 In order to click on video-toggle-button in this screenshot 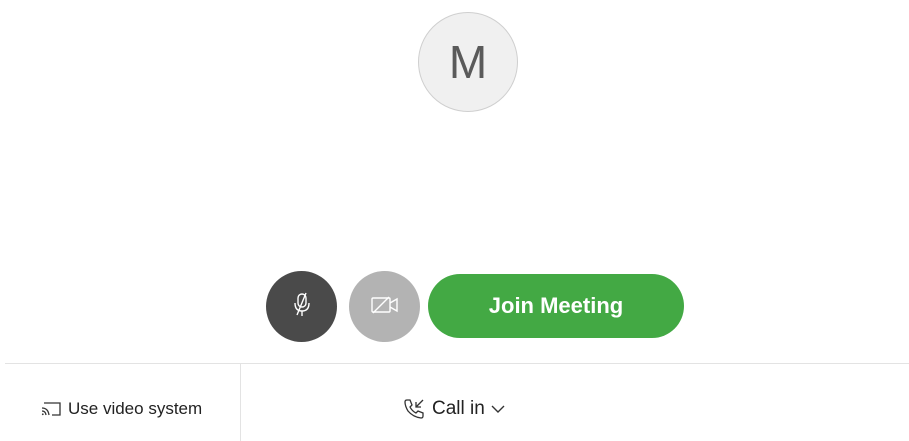, I will do `click(384, 306)`.